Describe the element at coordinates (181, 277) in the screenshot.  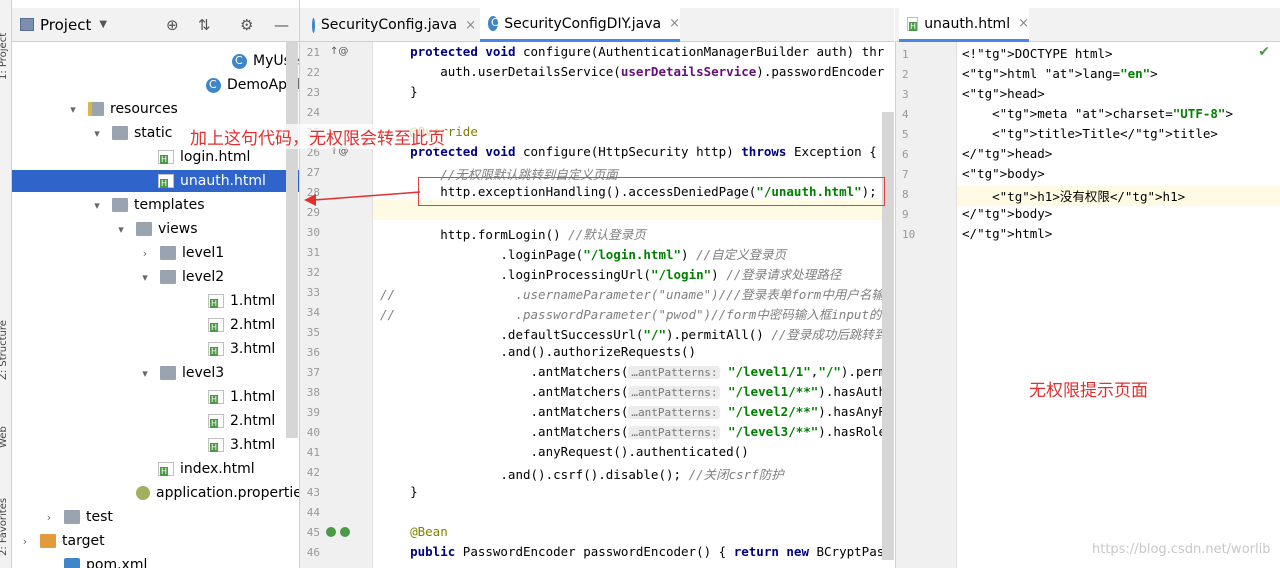
I see `tree-item: ▾ level2` at that location.